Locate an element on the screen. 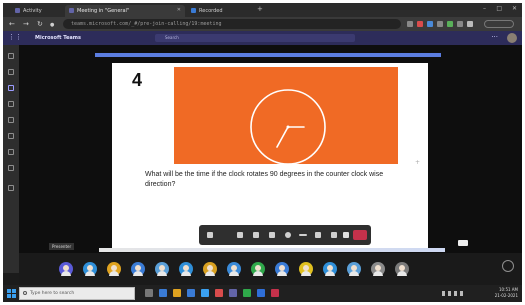 The height and width of the screenshot is (305, 525). teams-tab-icon is located at coordinates (17, 10).